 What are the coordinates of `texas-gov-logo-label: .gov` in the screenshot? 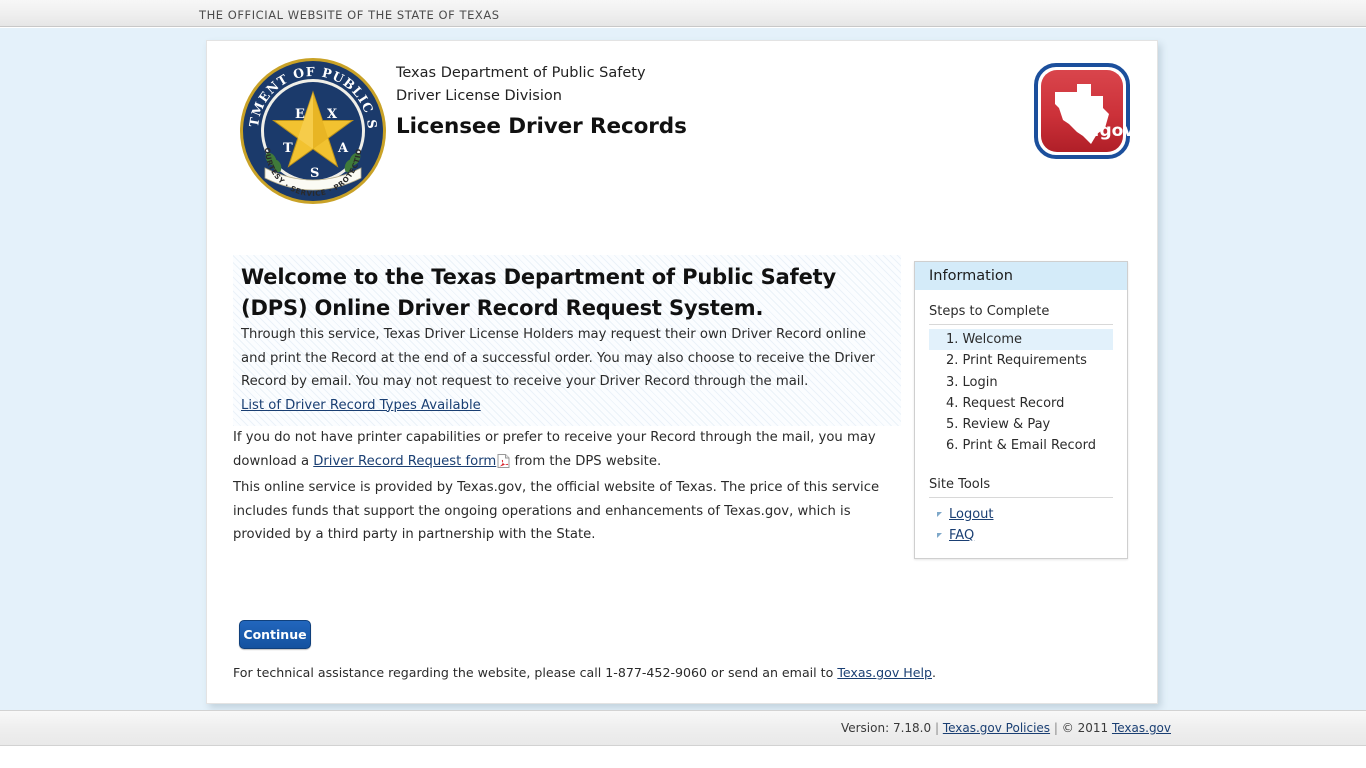 It's located at (1112, 131).